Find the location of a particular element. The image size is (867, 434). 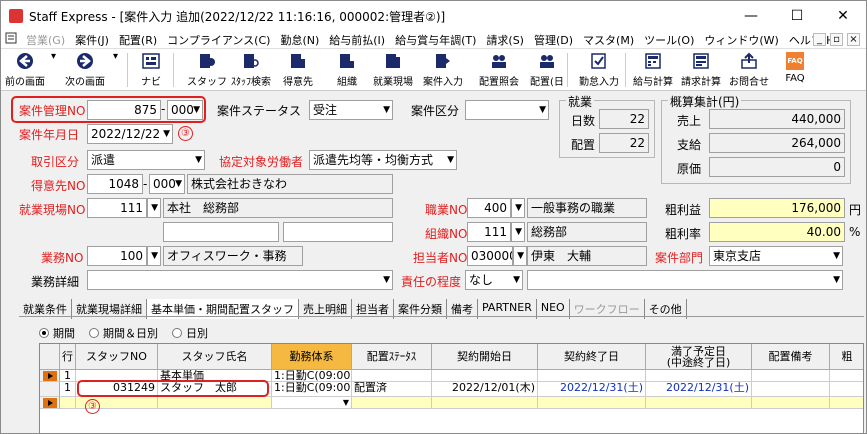

menu-attendance: 勤怠(N) is located at coordinates (299, 40).